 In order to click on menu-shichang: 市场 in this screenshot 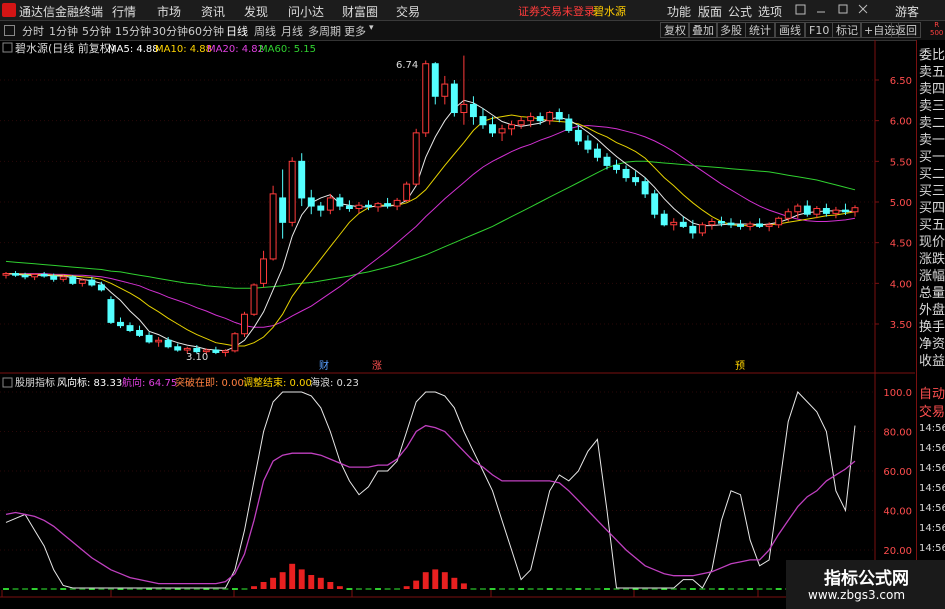, I will do `click(169, 11)`.